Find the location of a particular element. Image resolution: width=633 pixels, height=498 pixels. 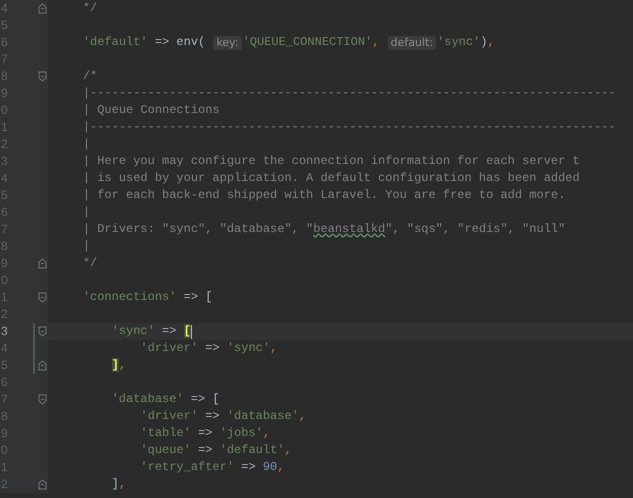

code-line: 'table' => 'jobs', is located at coordinates (204, 433).